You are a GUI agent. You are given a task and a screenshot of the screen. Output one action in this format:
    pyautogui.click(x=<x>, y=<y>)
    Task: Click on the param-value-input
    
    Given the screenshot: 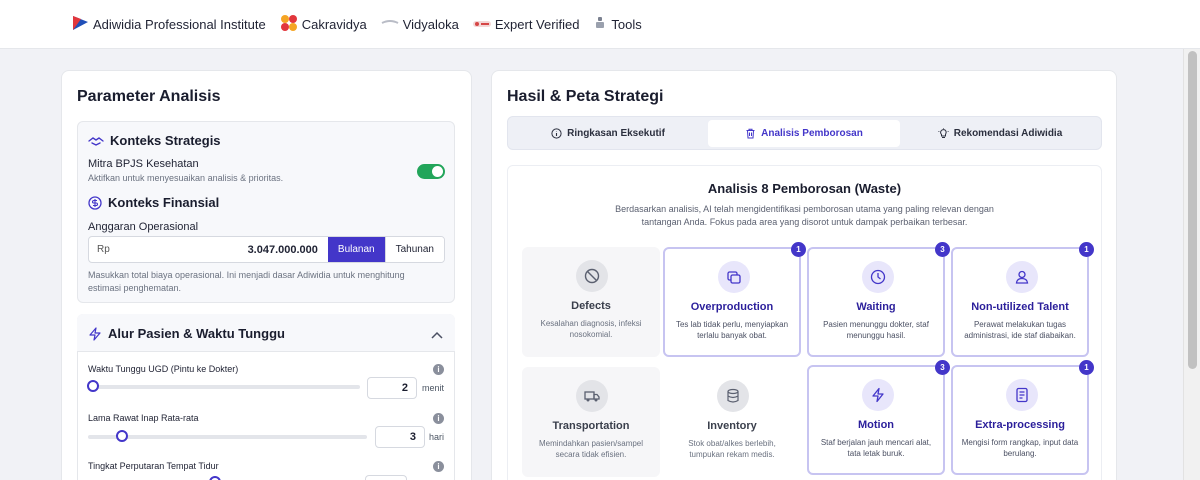 What is the action you would take?
    pyautogui.click(x=386, y=477)
    